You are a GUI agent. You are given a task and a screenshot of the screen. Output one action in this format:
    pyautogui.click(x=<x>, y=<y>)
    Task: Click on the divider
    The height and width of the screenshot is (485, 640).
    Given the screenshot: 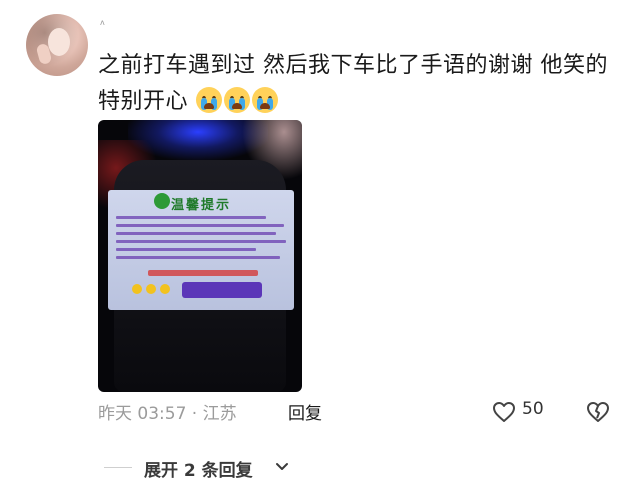 What is the action you would take?
    pyautogui.click(x=118, y=467)
    